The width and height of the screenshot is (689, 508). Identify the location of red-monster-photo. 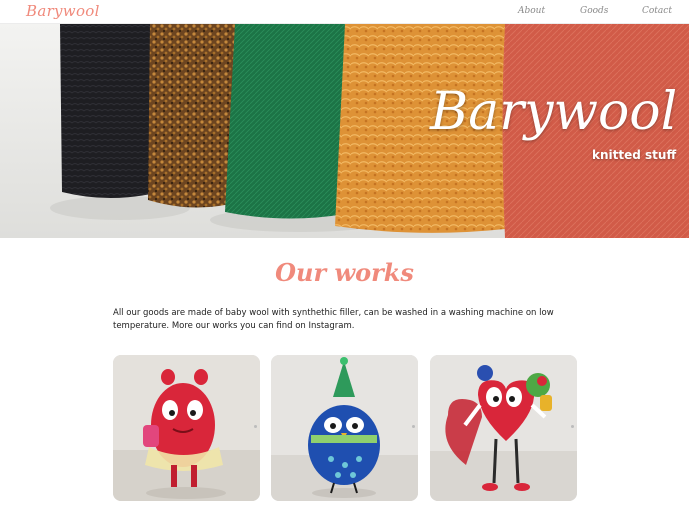
(186, 428).